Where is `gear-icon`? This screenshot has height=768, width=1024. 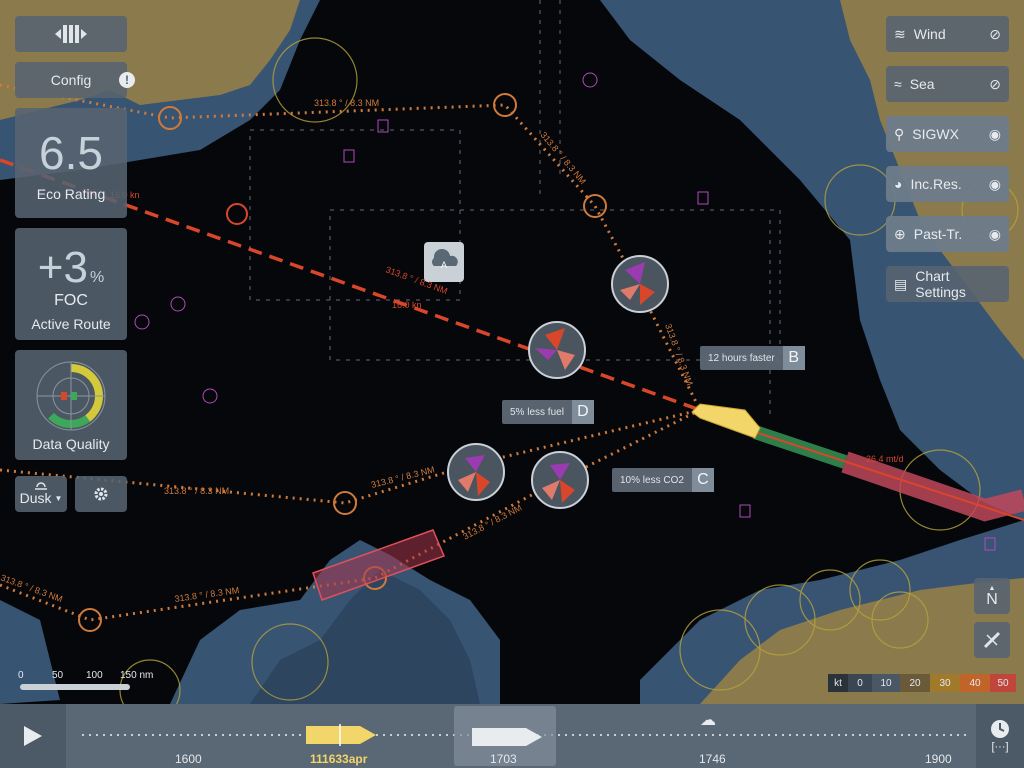
gear-icon is located at coordinates (101, 494).